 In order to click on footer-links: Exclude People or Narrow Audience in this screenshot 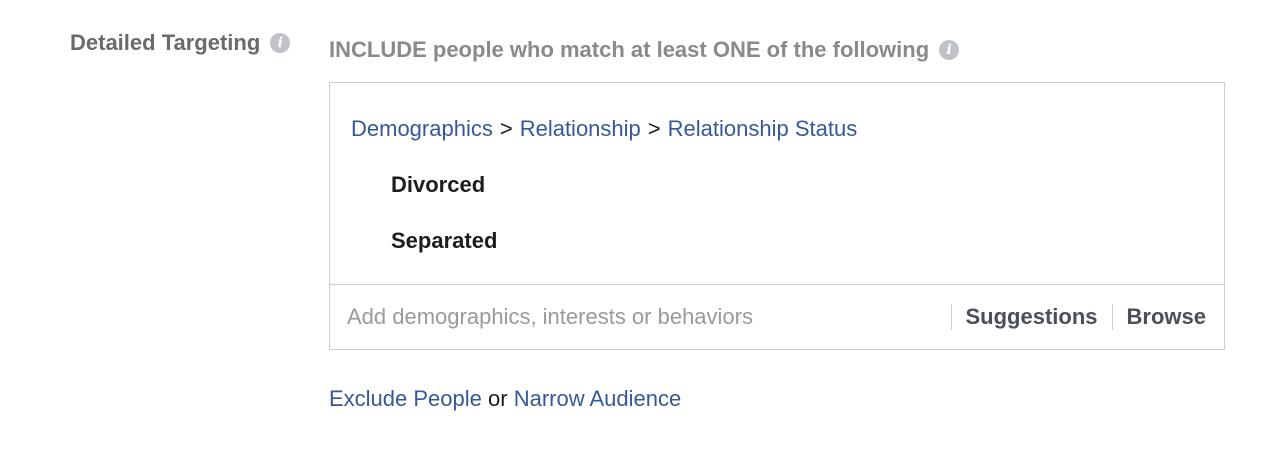, I will do `click(505, 399)`.